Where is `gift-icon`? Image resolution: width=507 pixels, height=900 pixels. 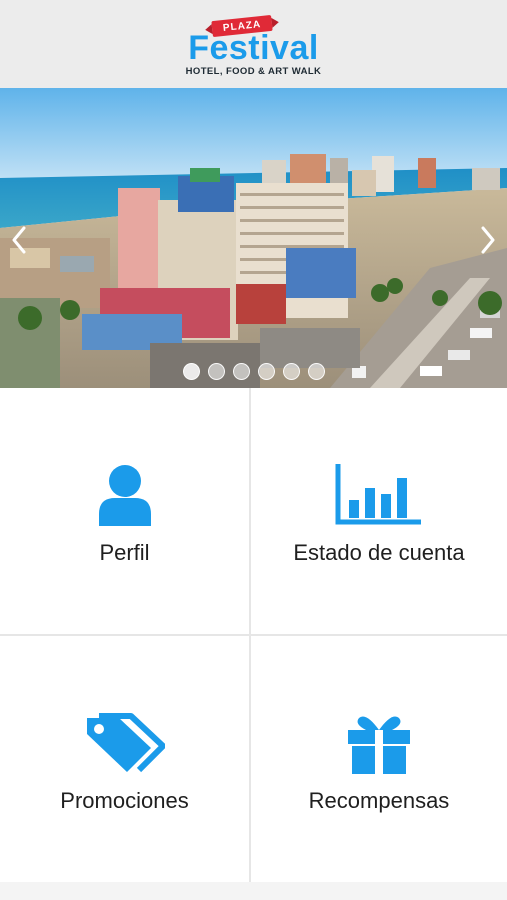 gift-icon is located at coordinates (379, 739).